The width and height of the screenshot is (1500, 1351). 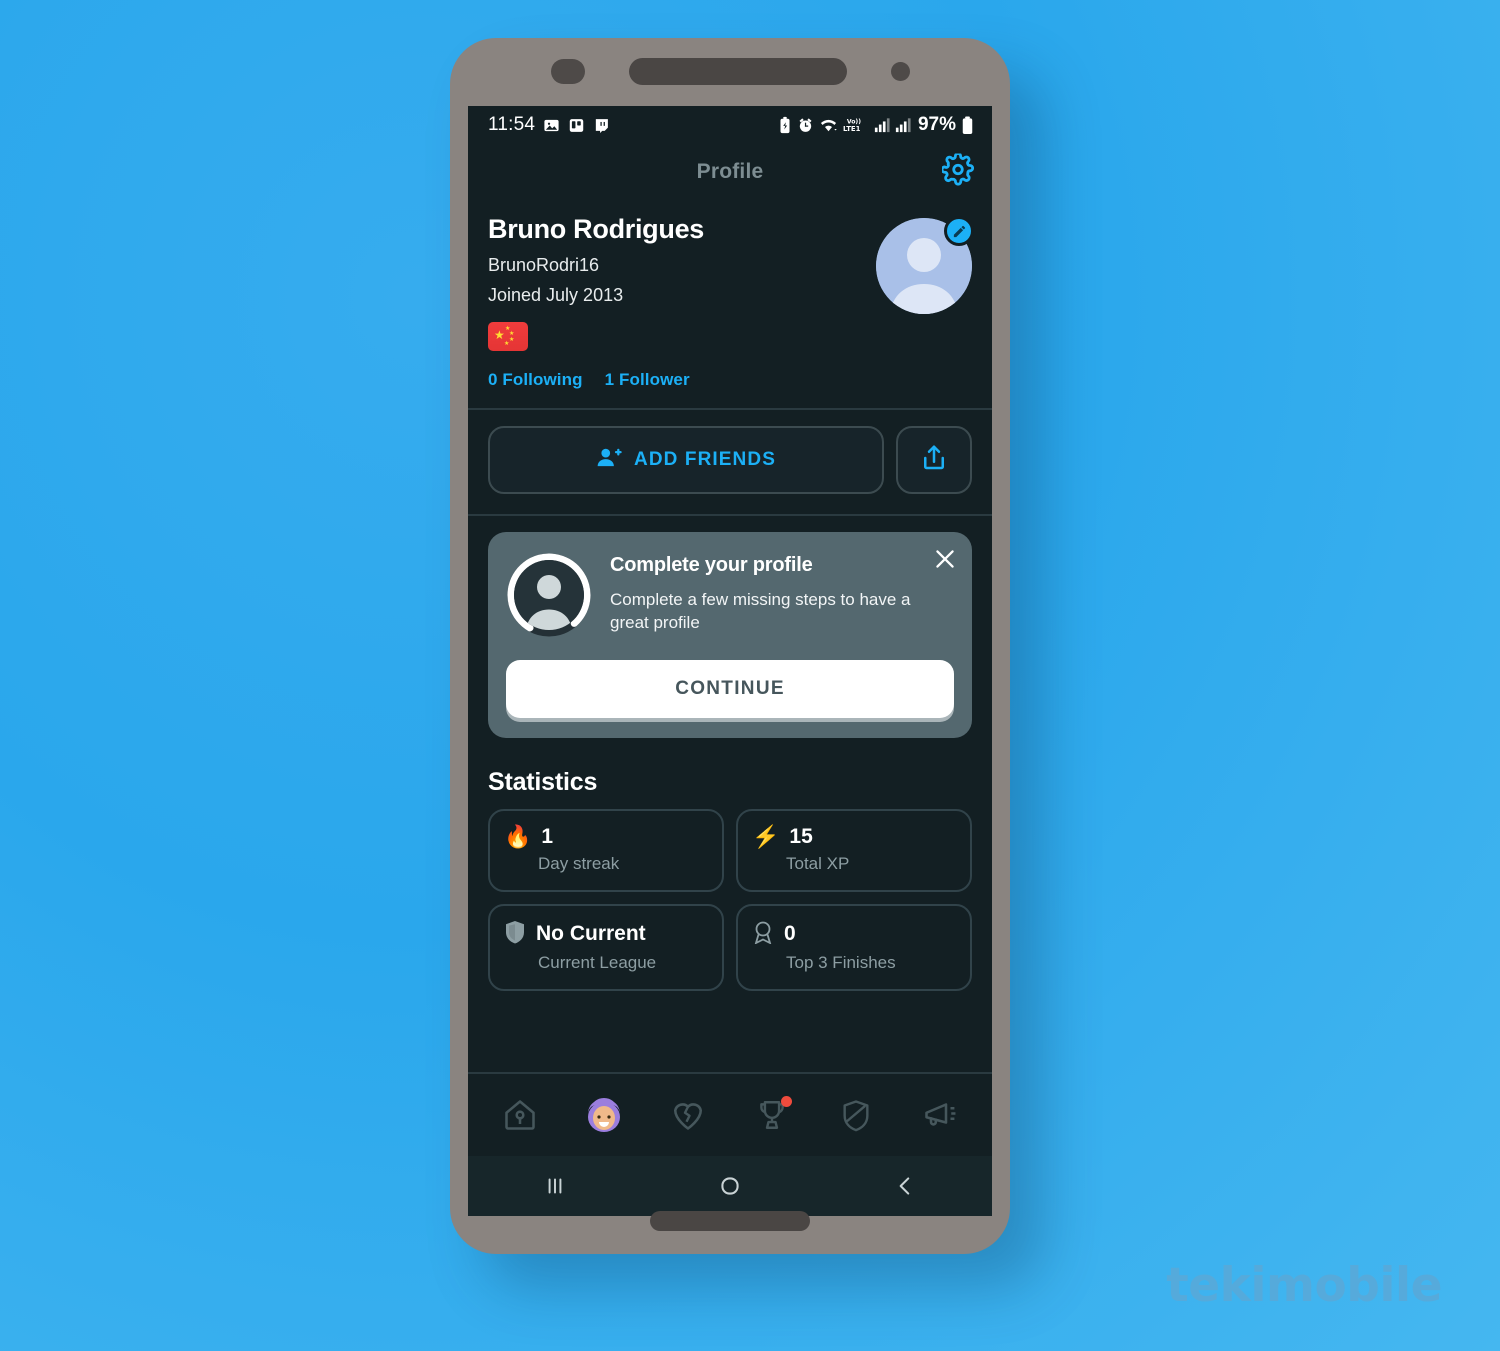 What do you see at coordinates (515, 934) in the screenshot?
I see `shield-icon` at bounding box center [515, 934].